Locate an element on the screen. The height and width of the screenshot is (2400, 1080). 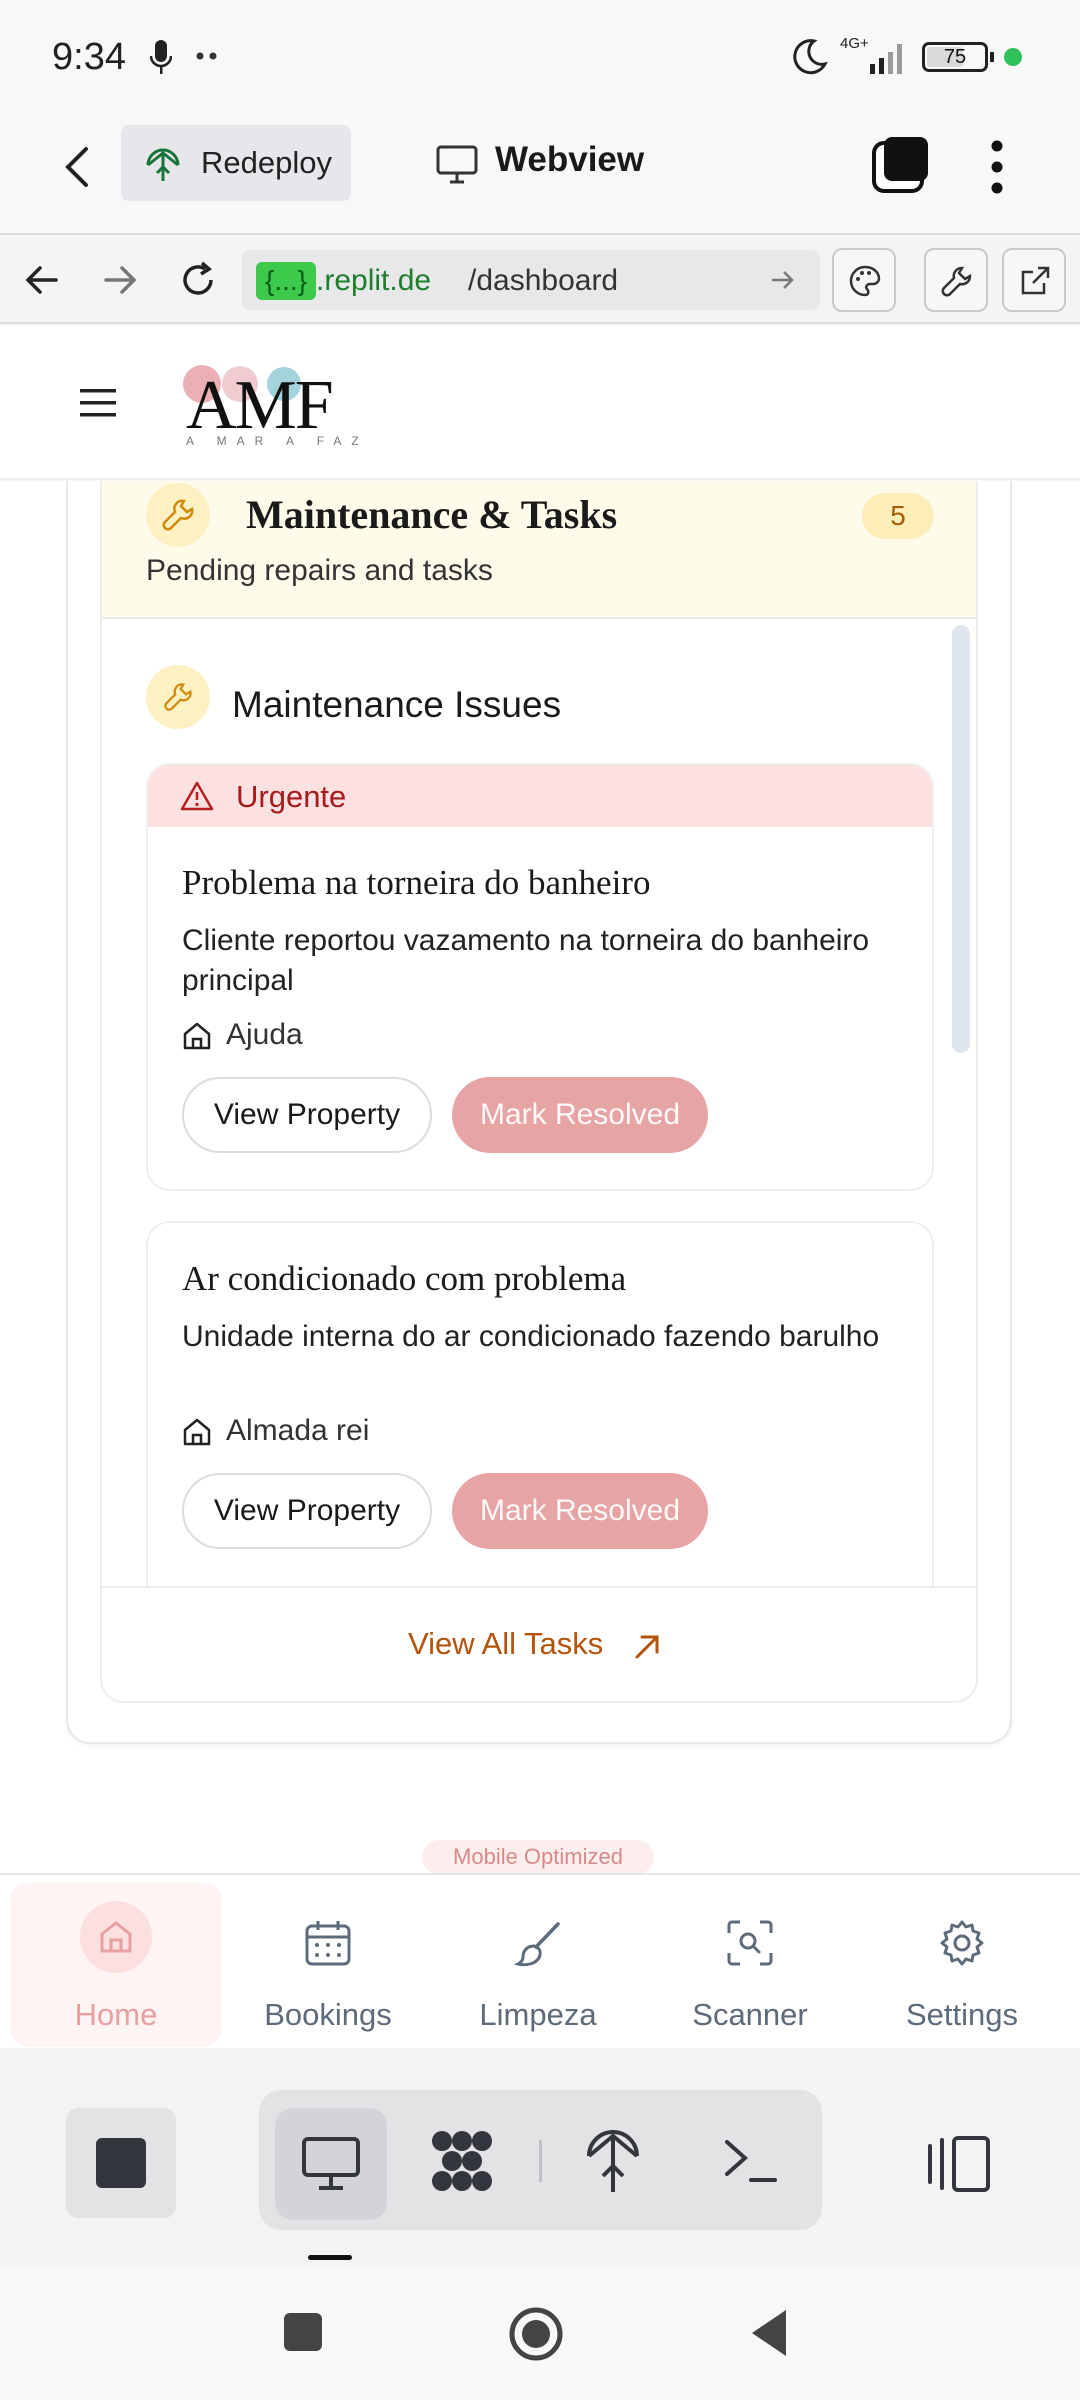
dock-tools-group is located at coordinates (540, 2160).